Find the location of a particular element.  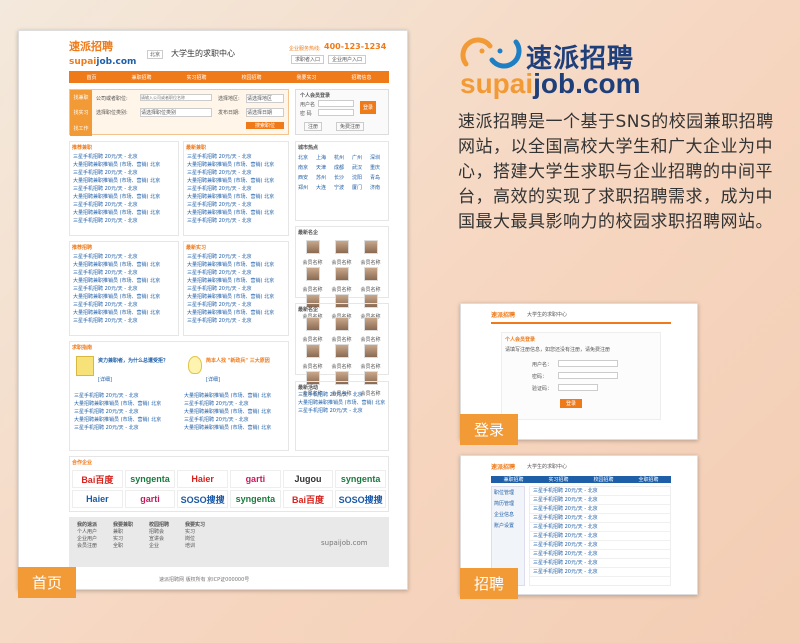

city-select: 请选择地区 is located at coordinates (265, 98).